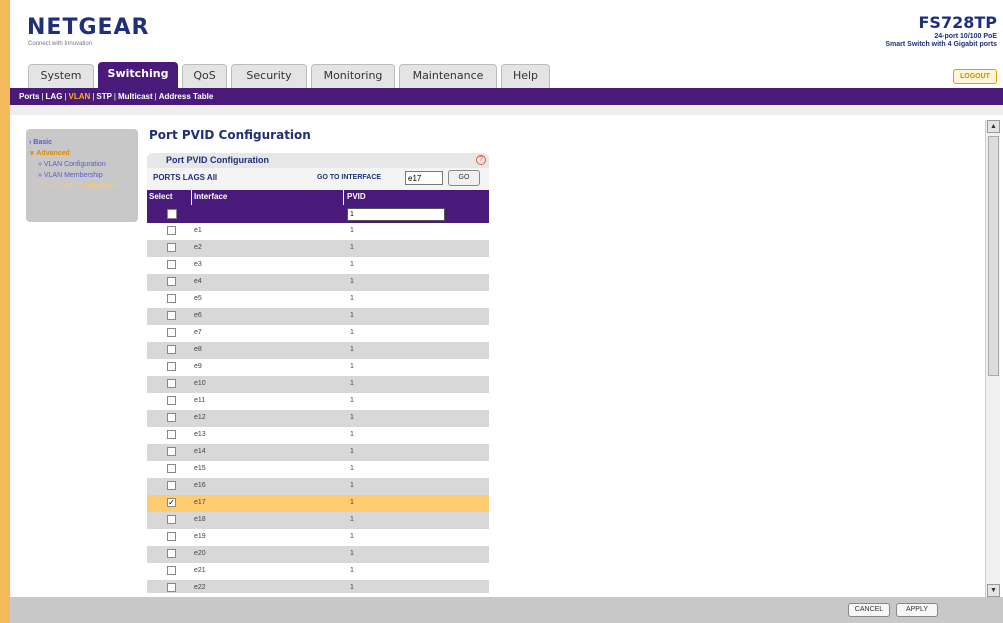  I want to click on table-row: e11 1, so click(318, 401).